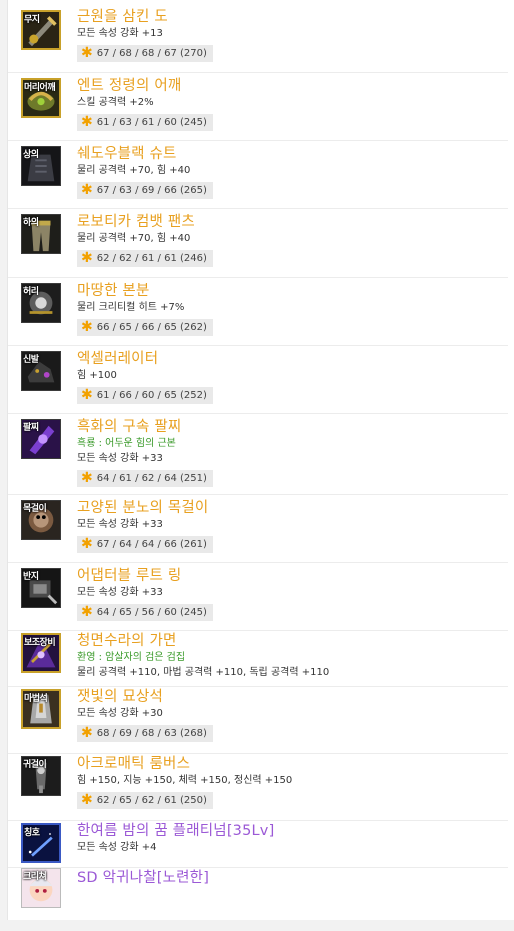 The height and width of the screenshot is (931, 514). Describe the element at coordinates (290, 154) in the screenshot. I see `item-name: 쉐도우블랙 슈트` at that location.